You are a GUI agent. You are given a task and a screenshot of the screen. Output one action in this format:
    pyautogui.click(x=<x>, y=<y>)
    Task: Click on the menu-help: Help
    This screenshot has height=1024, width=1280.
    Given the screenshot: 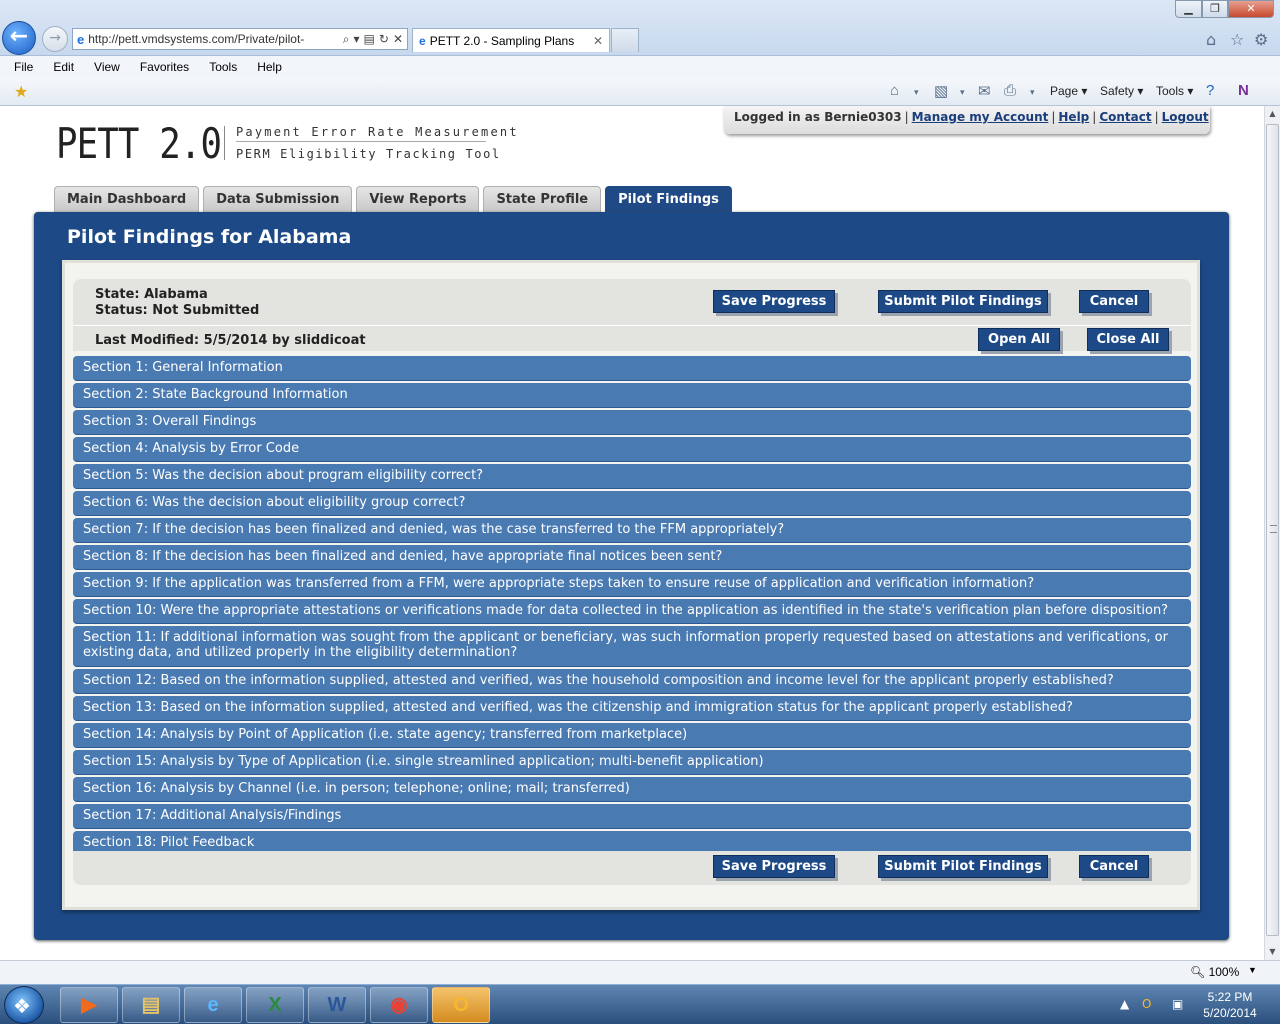 What is the action you would take?
    pyautogui.click(x=269, y=67)
    